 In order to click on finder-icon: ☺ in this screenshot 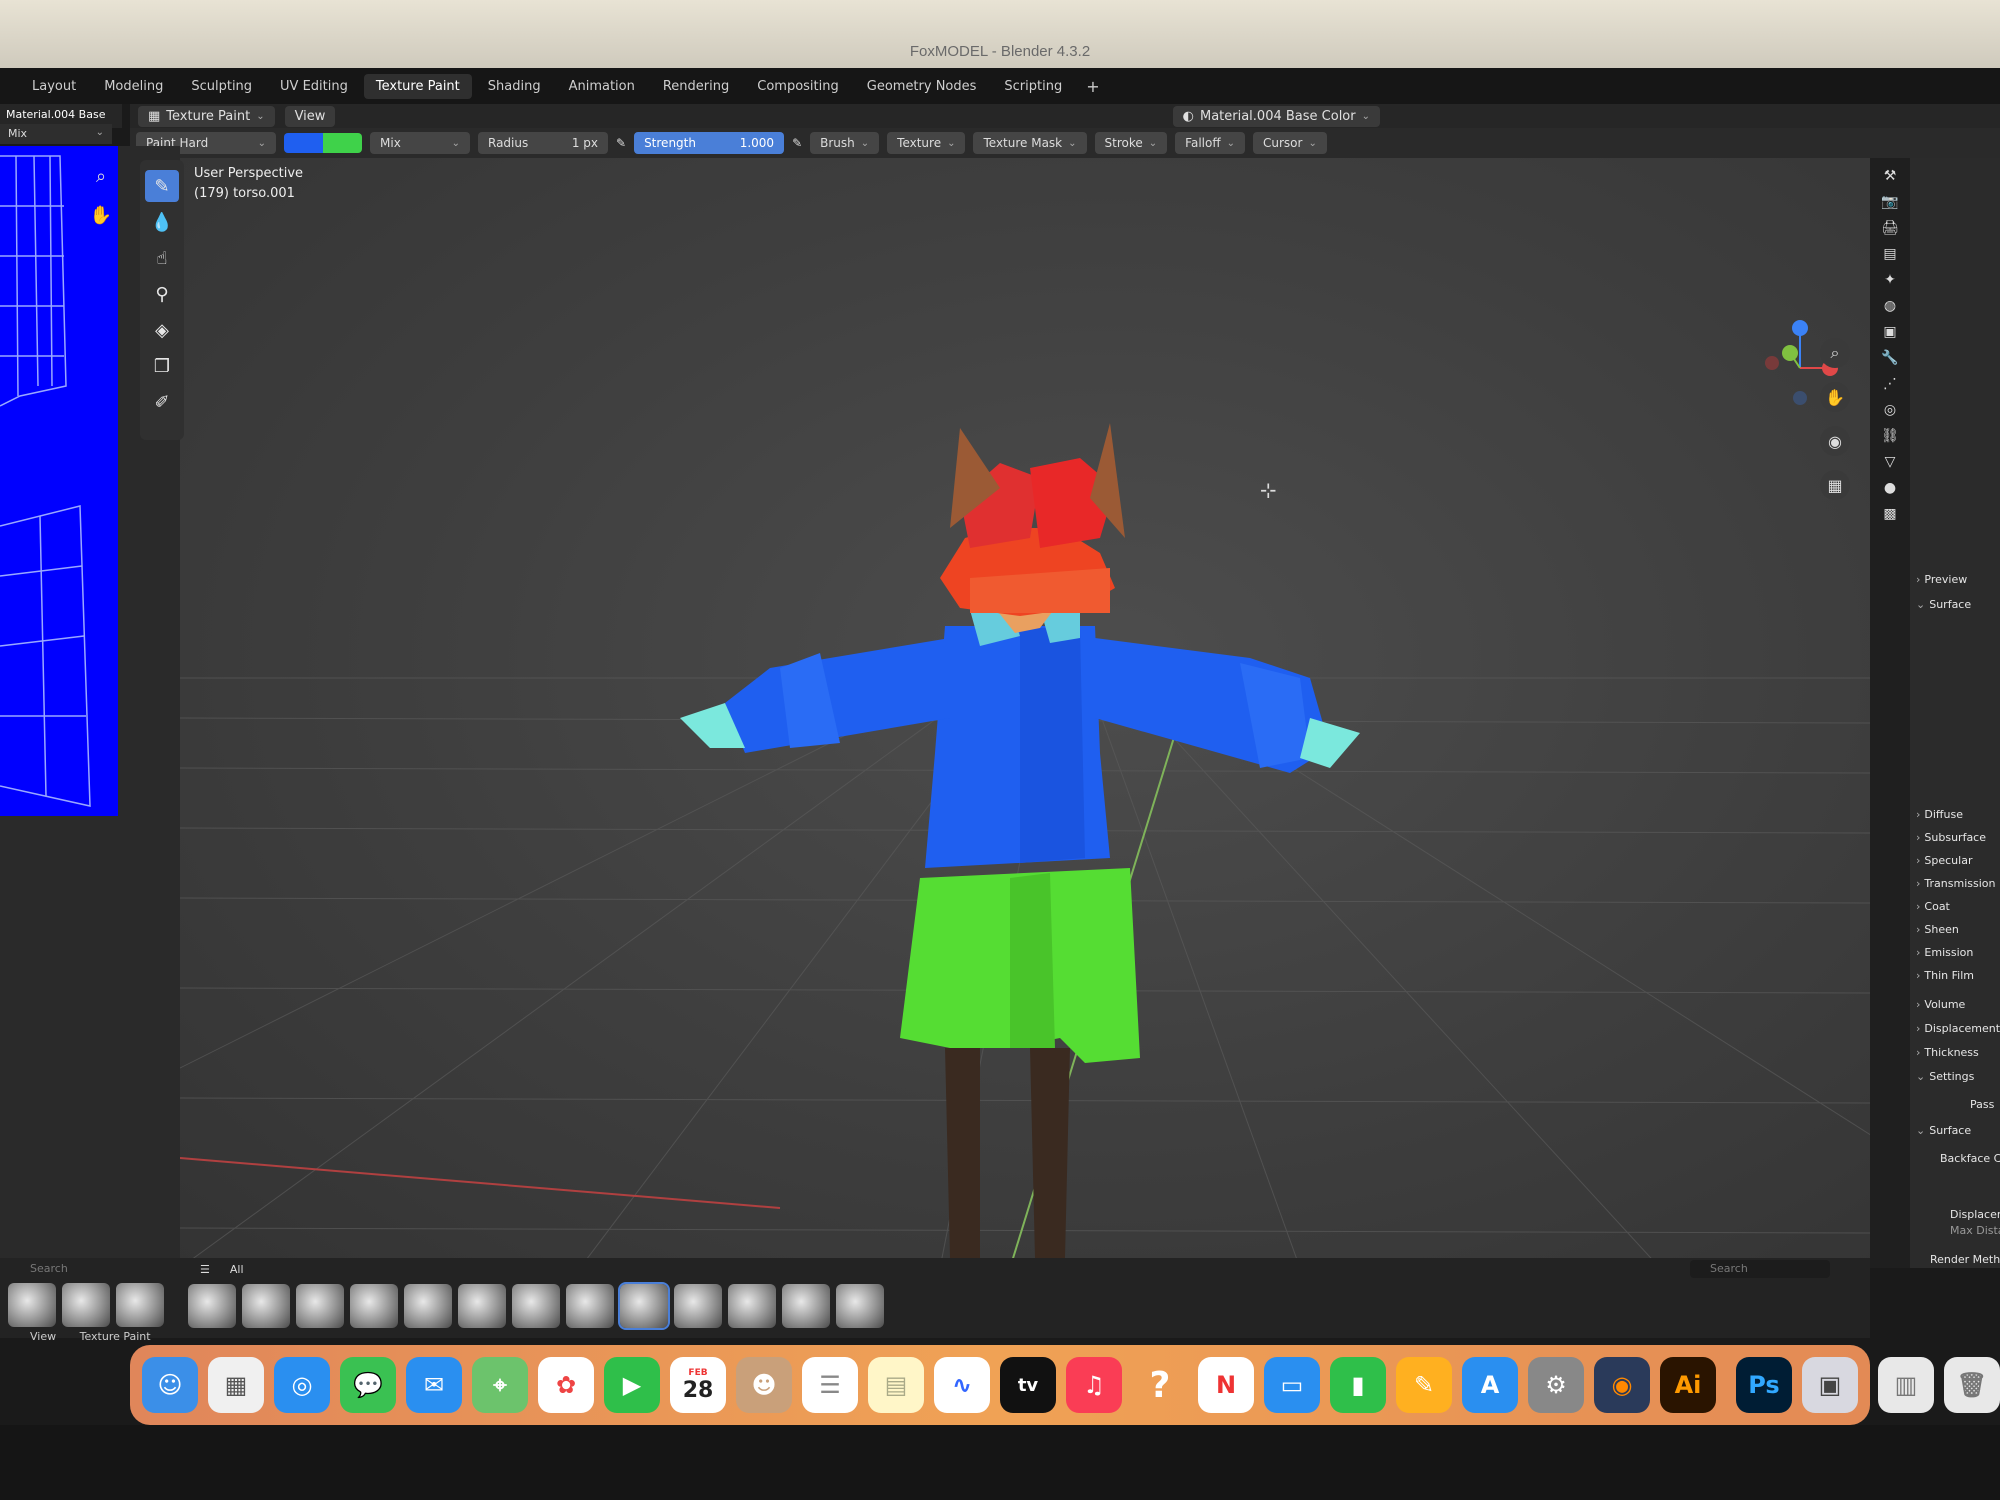, I will do `click(170, 1385)`.